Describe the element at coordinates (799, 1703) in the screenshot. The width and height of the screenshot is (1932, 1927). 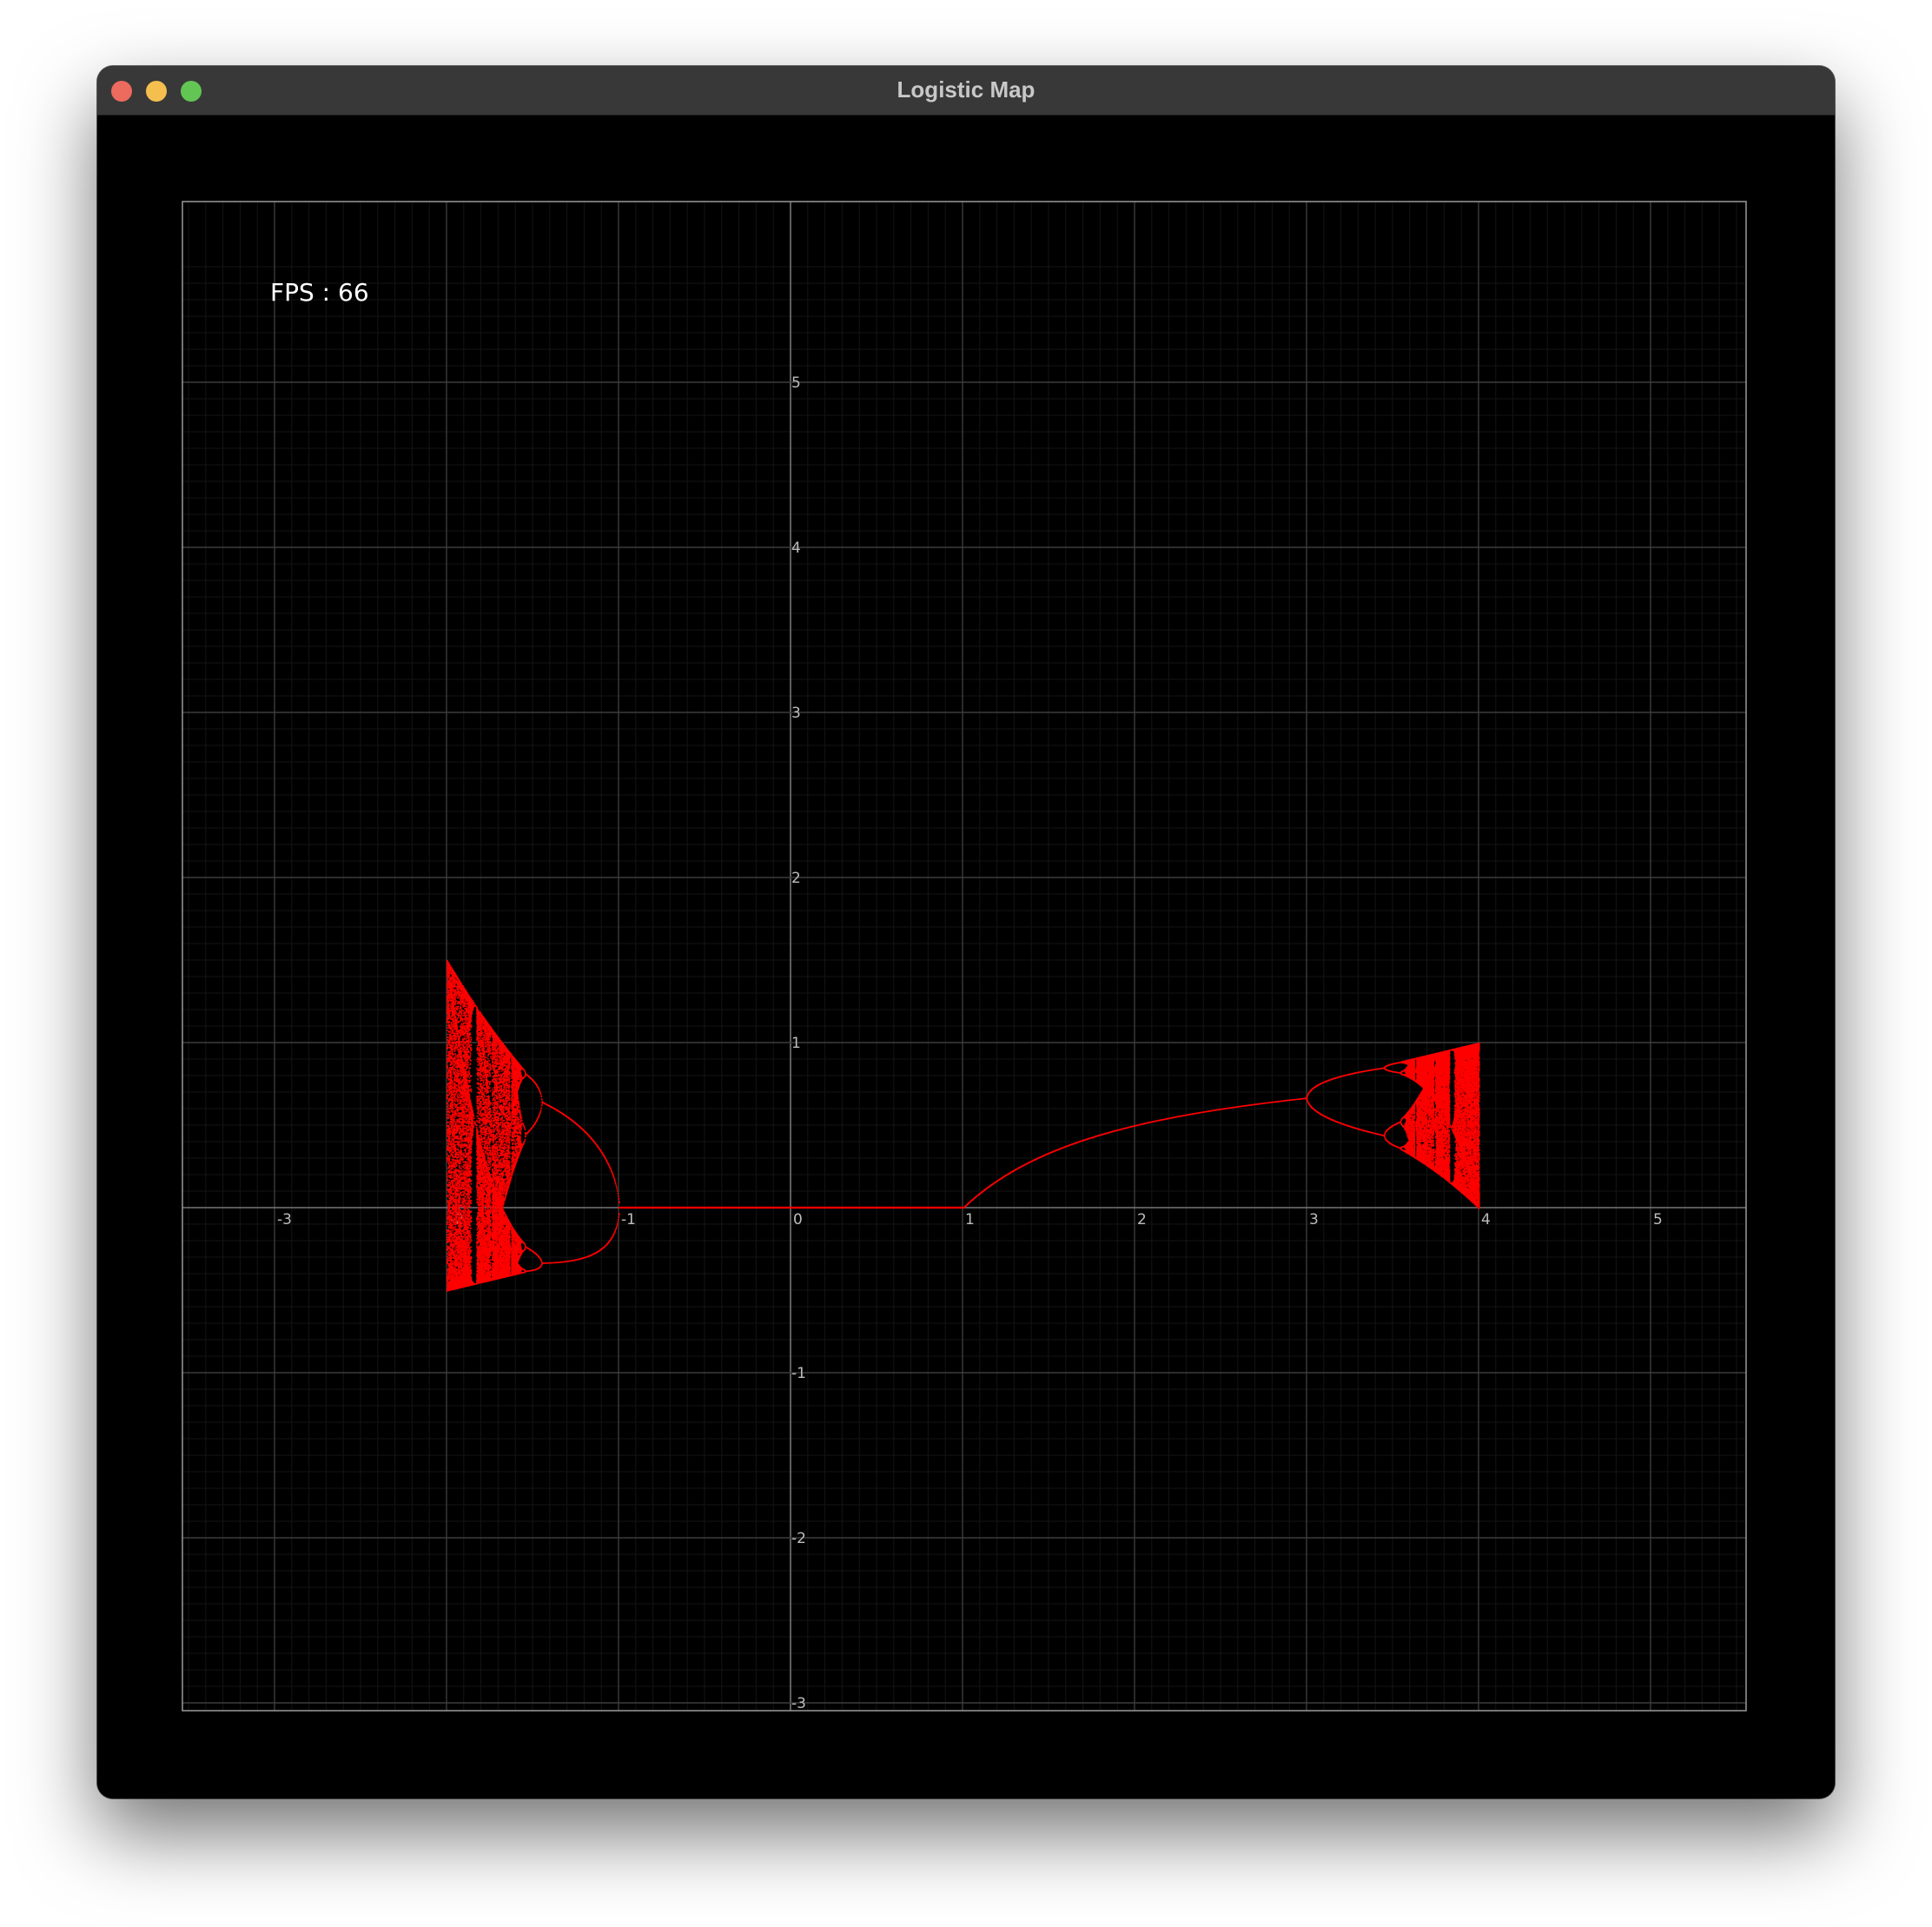
I see `y-tick-label: -3` at that location.